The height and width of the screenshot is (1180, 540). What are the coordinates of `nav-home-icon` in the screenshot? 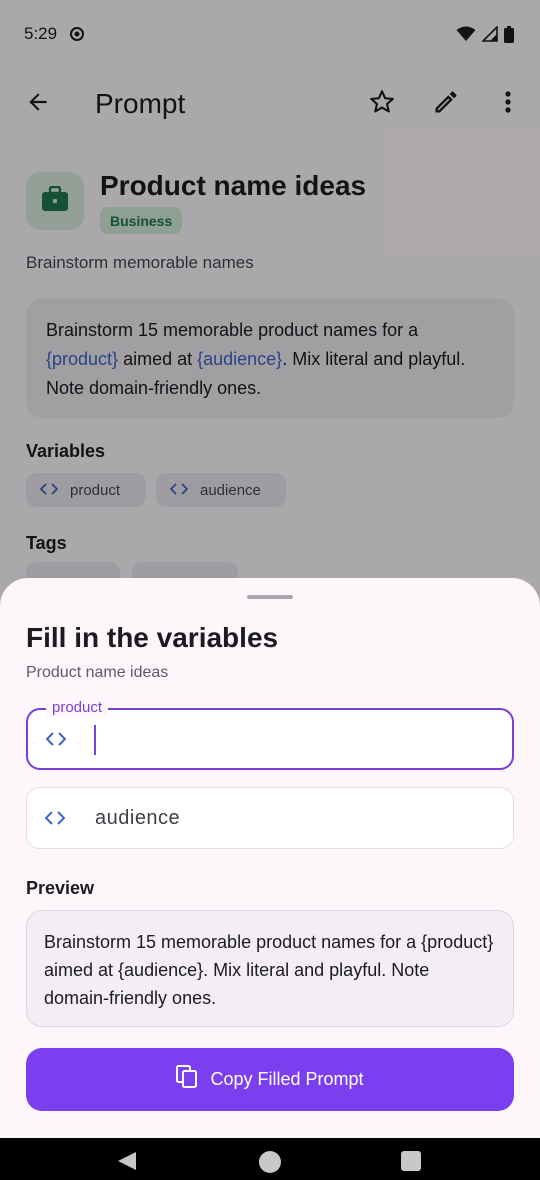 It's located at (270, 1164).